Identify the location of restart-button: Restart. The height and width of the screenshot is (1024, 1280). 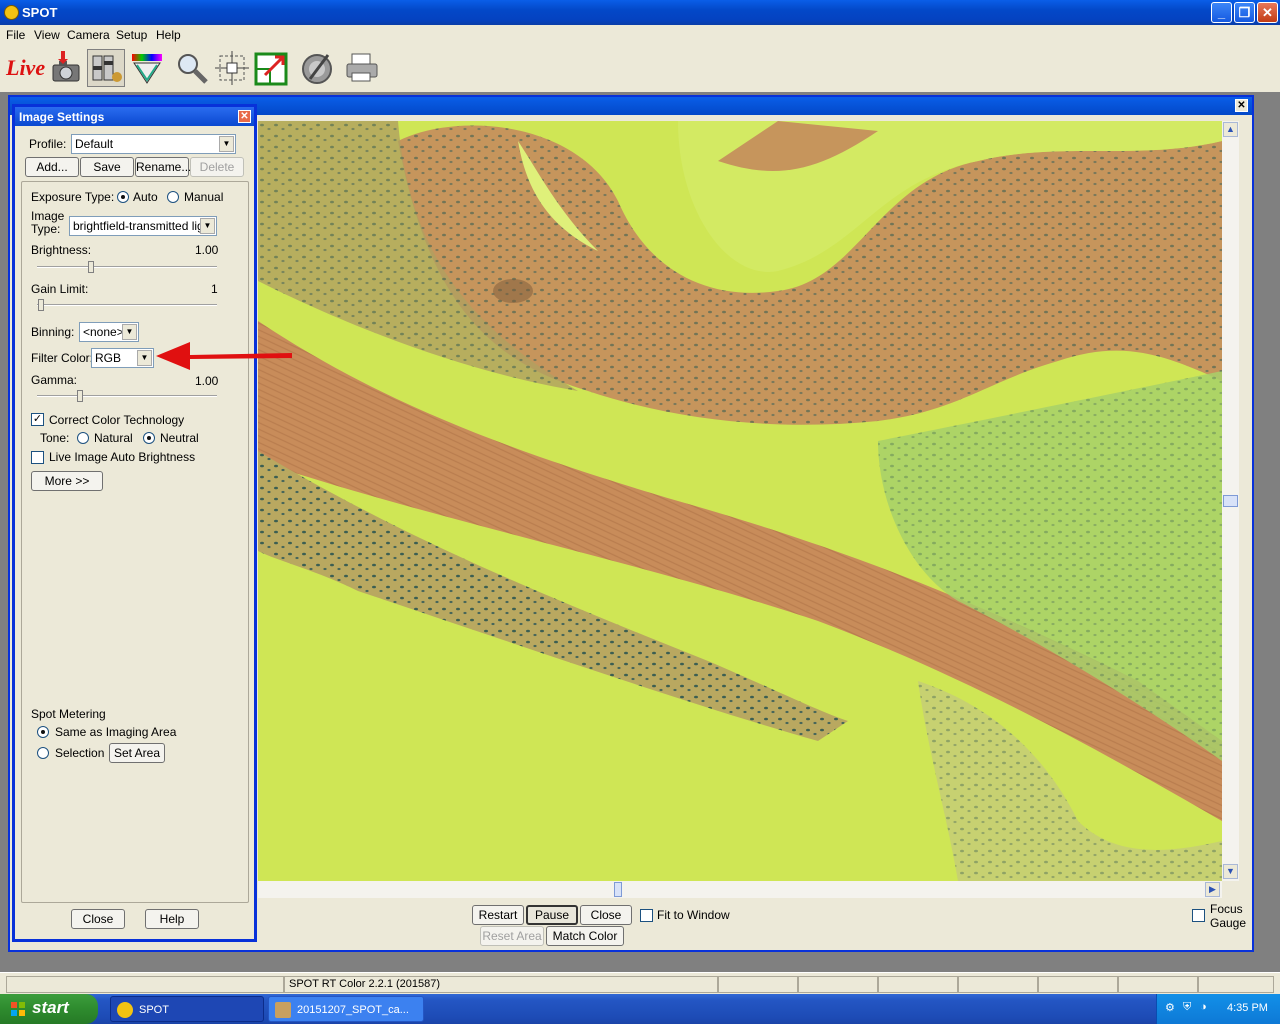
(498, 915).